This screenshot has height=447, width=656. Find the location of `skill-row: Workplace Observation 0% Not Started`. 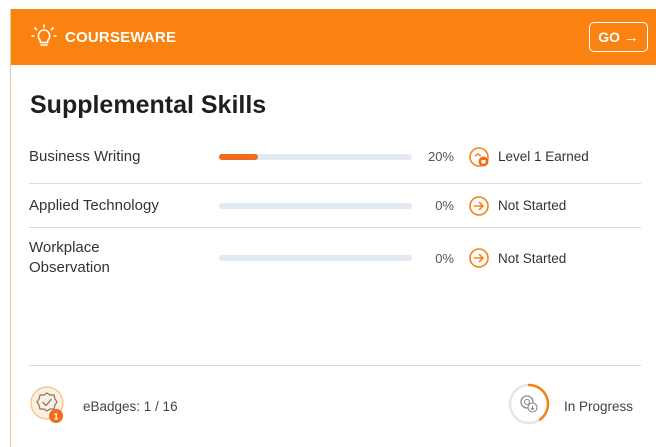

skill-row: Workplace Observation 0% Not Started is located at coordinates (335, 258).